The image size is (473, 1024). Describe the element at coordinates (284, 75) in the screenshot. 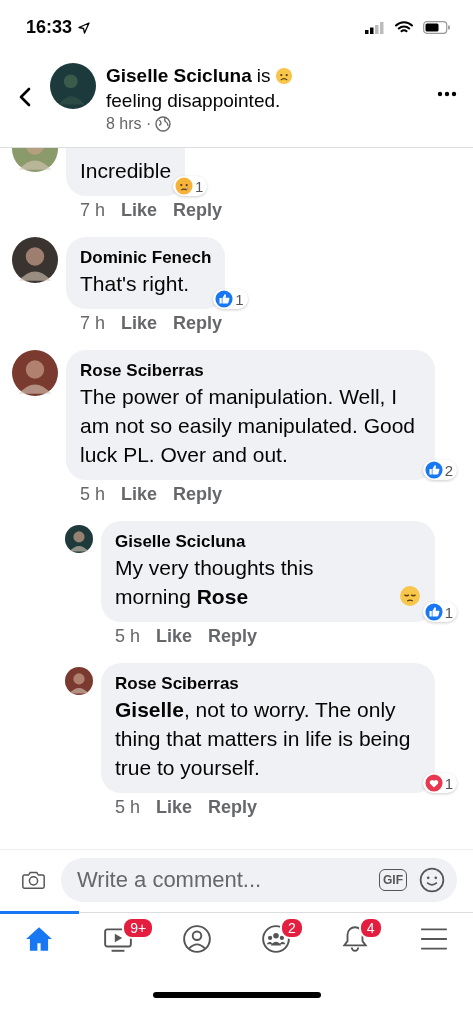

I see `sad-face-icon` at that location.